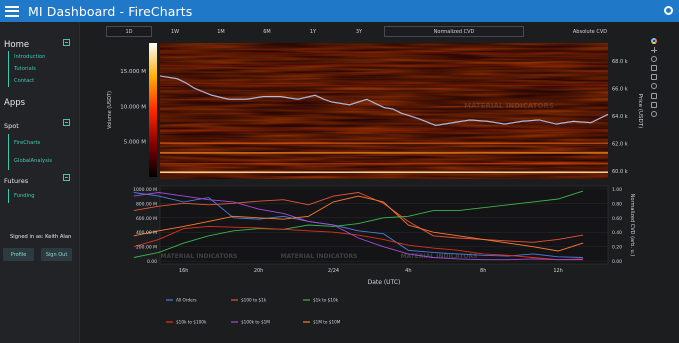  I want to click on legend-label: $1k to $10k, so click(326, 300).